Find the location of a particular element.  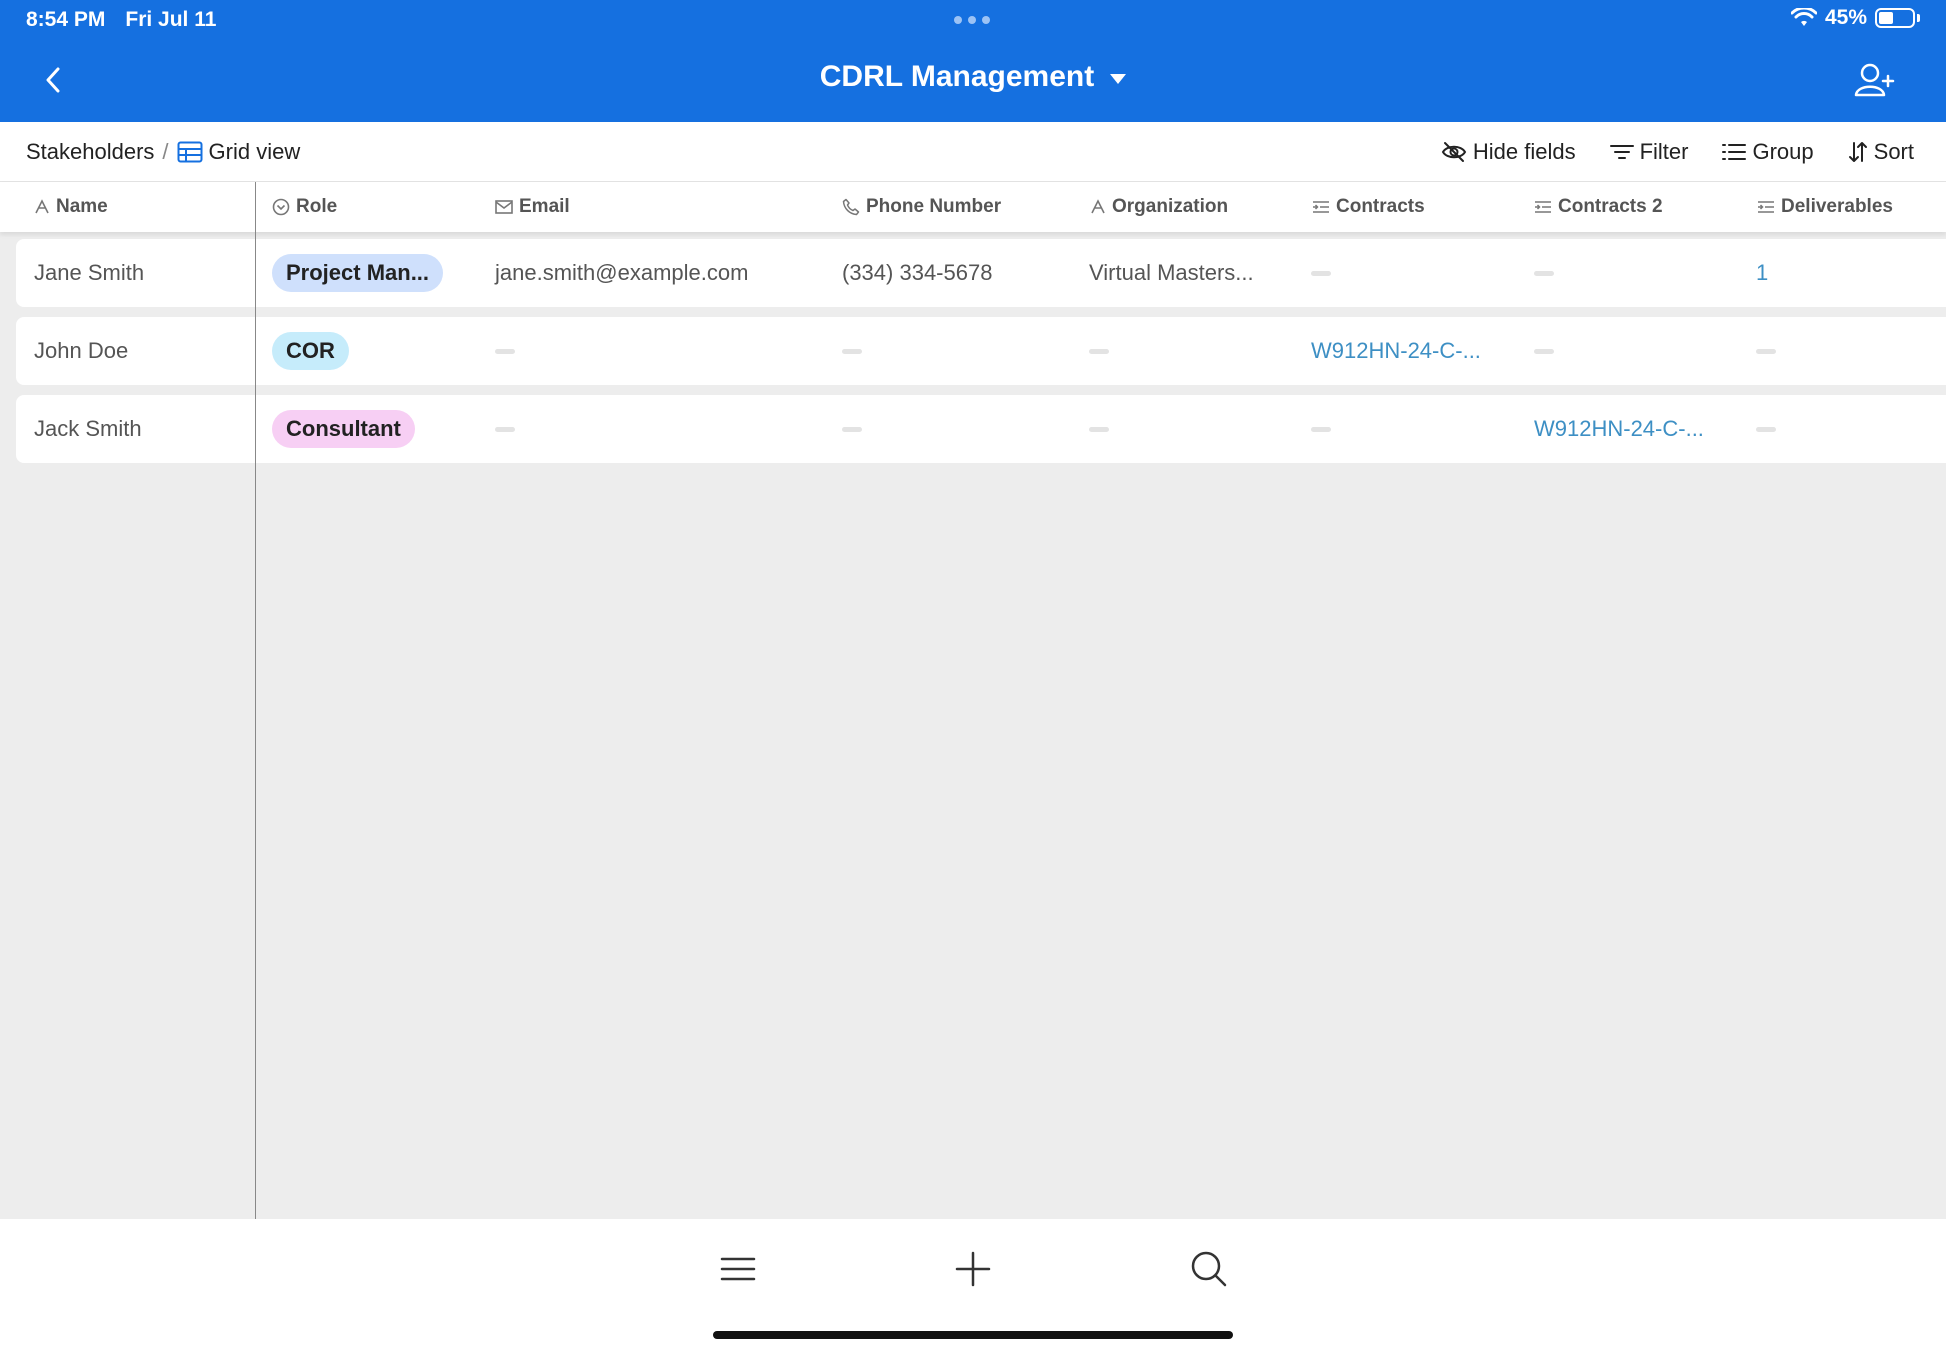

status-bar-right: 45% is located at coordinates (1855, 18).